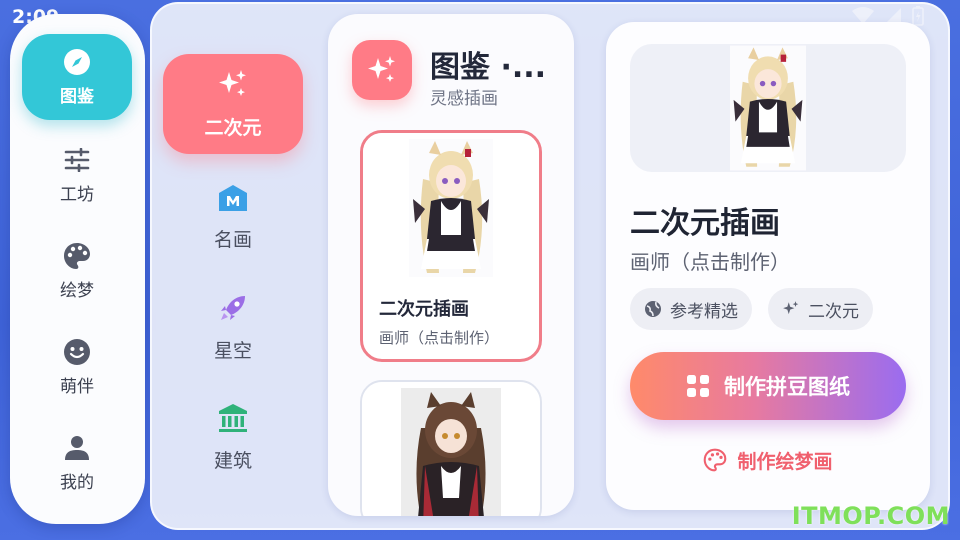 The height and width of the screenshot is (540, 960). I want to click on chip-label: 二次元, so click(833, 311).